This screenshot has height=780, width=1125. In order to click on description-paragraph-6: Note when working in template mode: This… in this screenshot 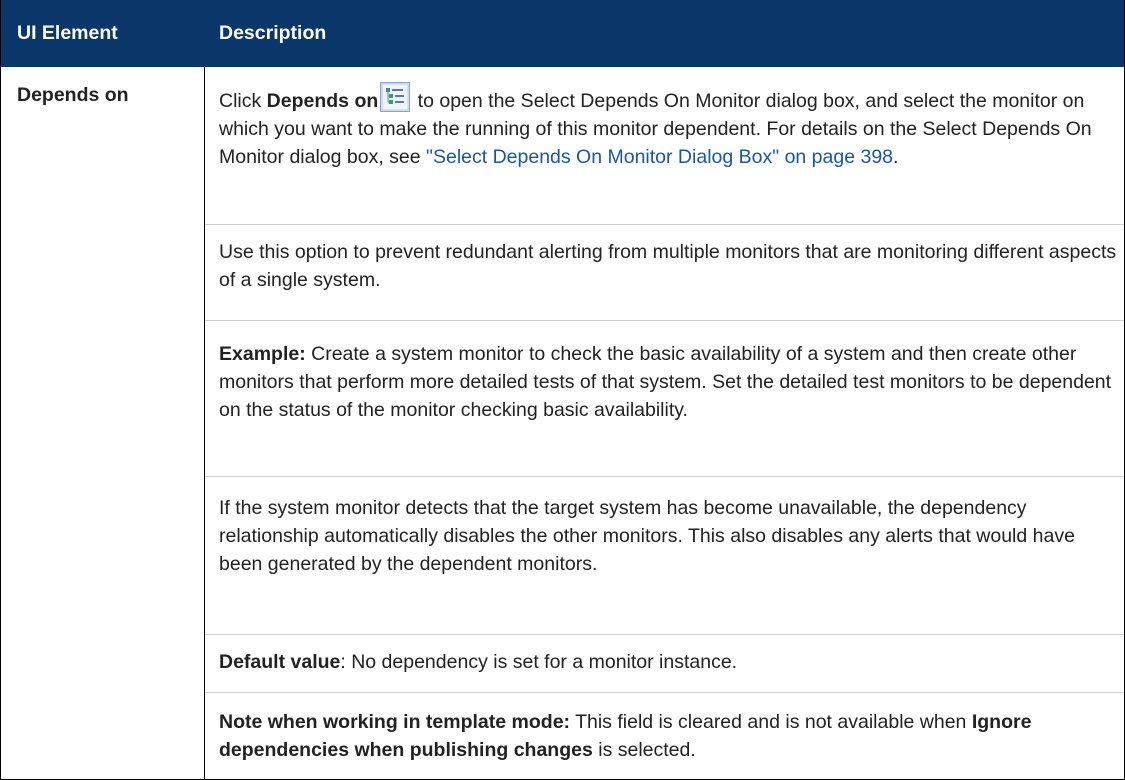, I will do `click(669, 736)`.